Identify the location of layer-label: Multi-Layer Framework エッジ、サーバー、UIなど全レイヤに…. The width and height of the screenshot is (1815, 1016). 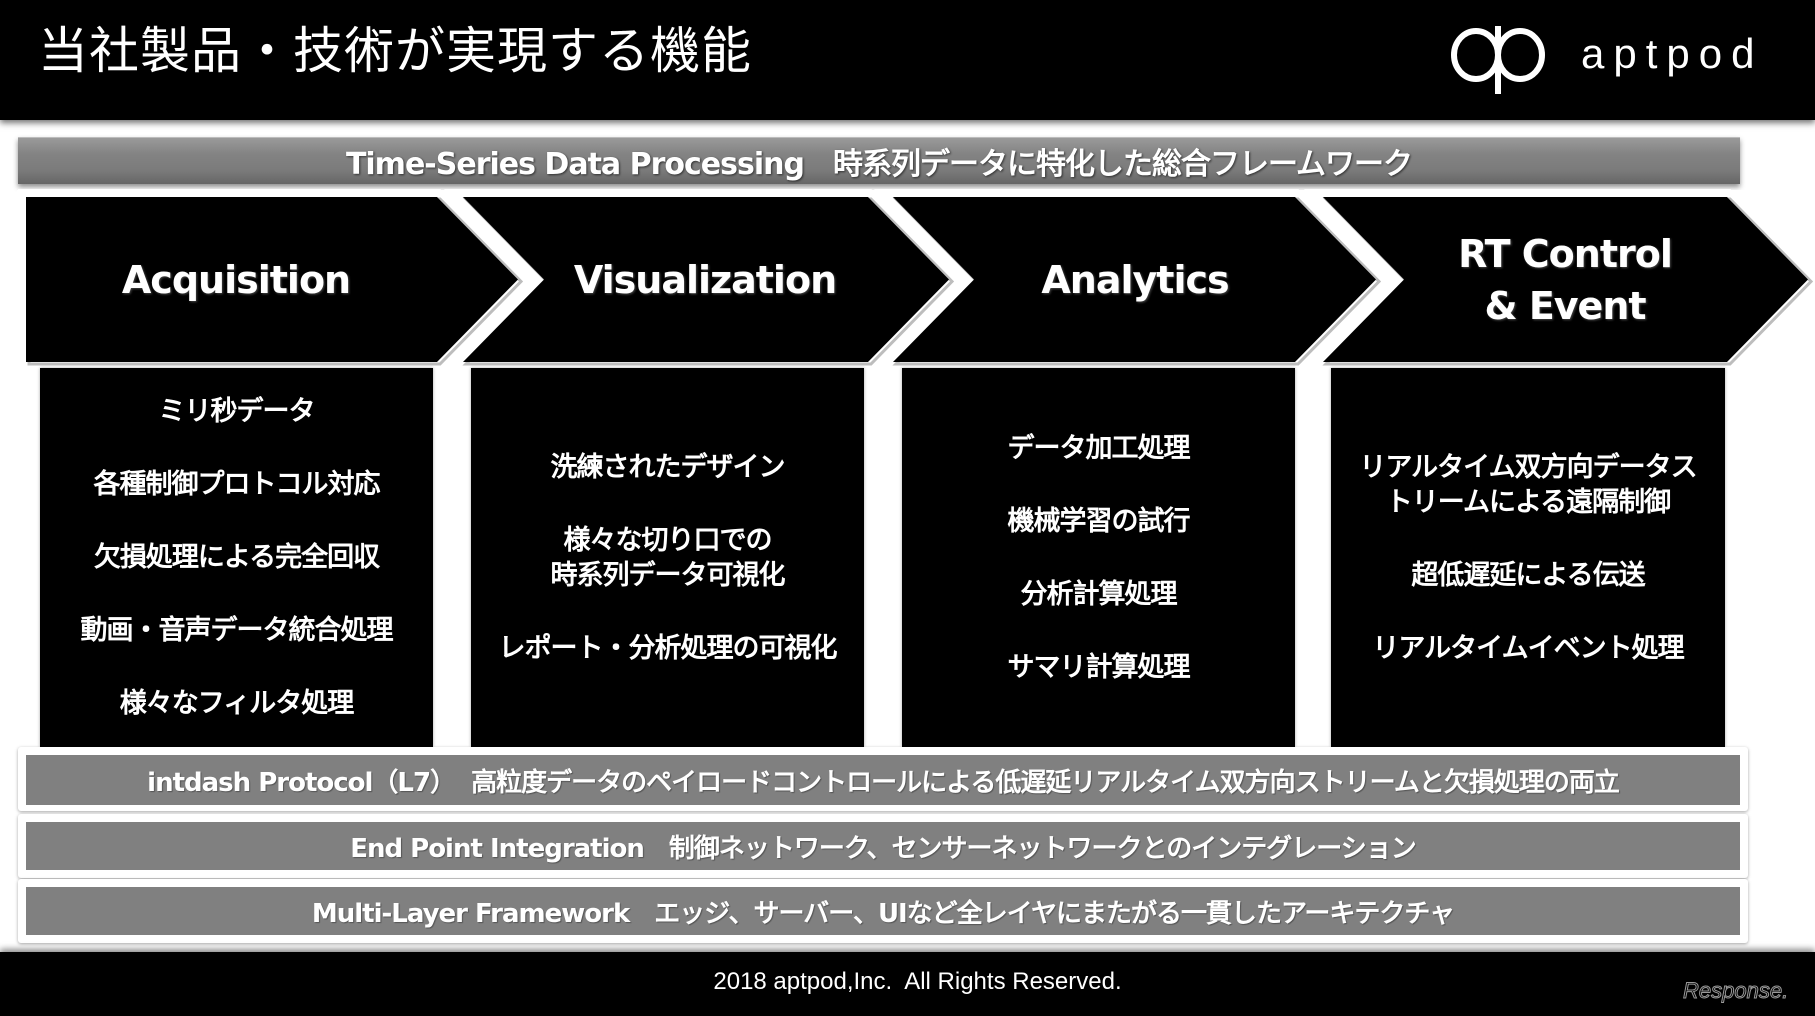
(883, 913).